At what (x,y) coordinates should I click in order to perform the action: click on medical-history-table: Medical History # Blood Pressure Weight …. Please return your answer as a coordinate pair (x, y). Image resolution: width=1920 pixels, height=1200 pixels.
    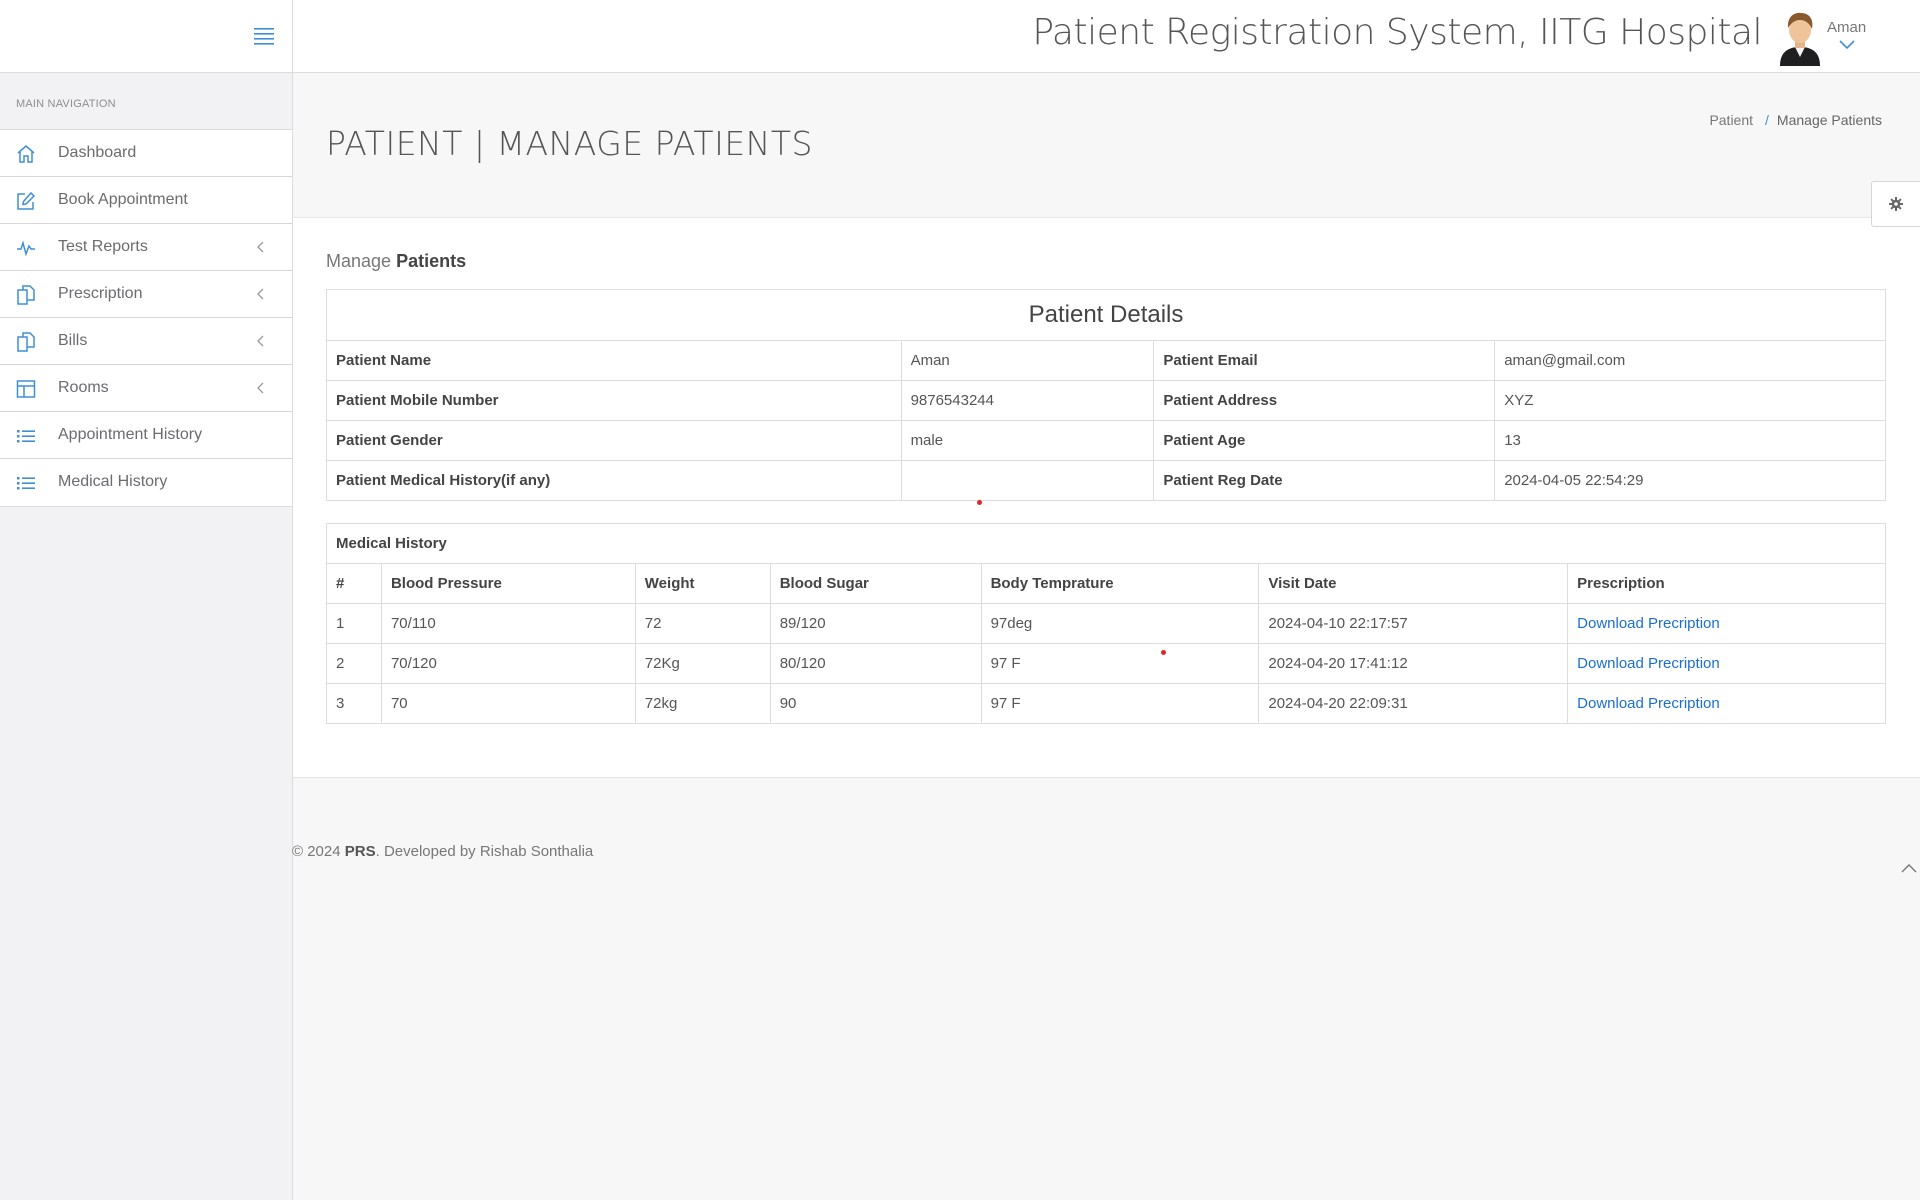
    Looking at the image, I should click on (1106, 623).